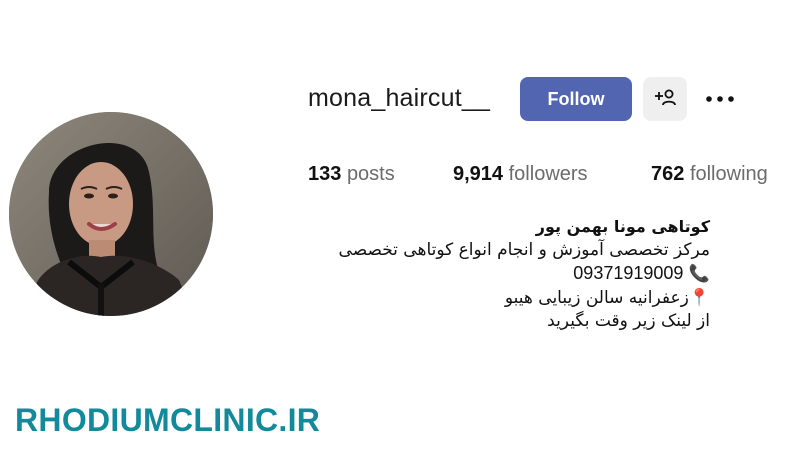 The image size is (800, 450). I want to click on profile-username: mona_haircut__, so click(399, 98).